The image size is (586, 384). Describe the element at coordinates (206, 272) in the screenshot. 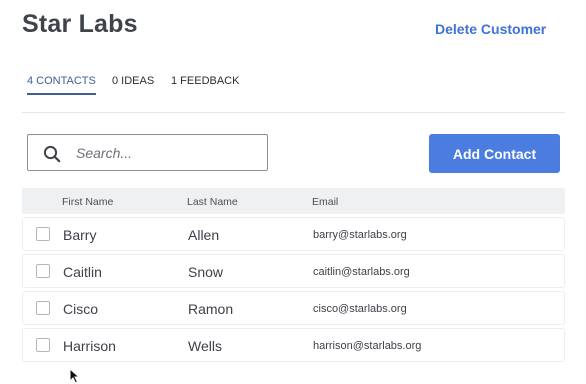

I see `last-name-cell: Snow` at that location.